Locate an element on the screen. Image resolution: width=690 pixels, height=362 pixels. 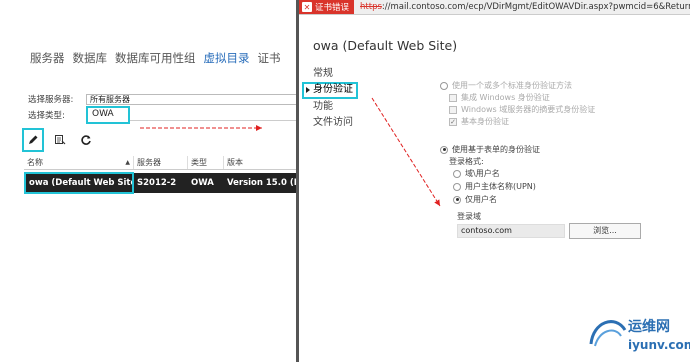
edit-button is located at coordinates (33, 140).